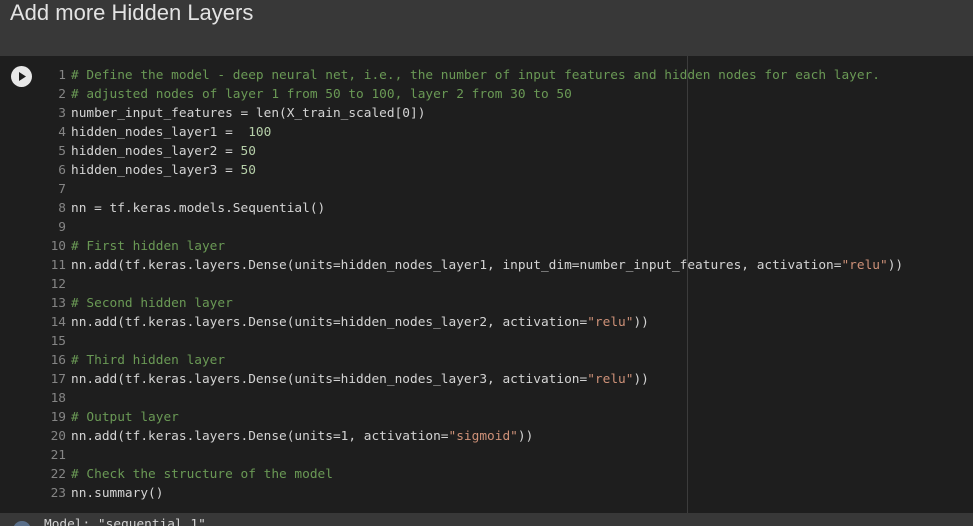 The image size is (973, 526). I want to click on line-number: 5, so click(62, 151).